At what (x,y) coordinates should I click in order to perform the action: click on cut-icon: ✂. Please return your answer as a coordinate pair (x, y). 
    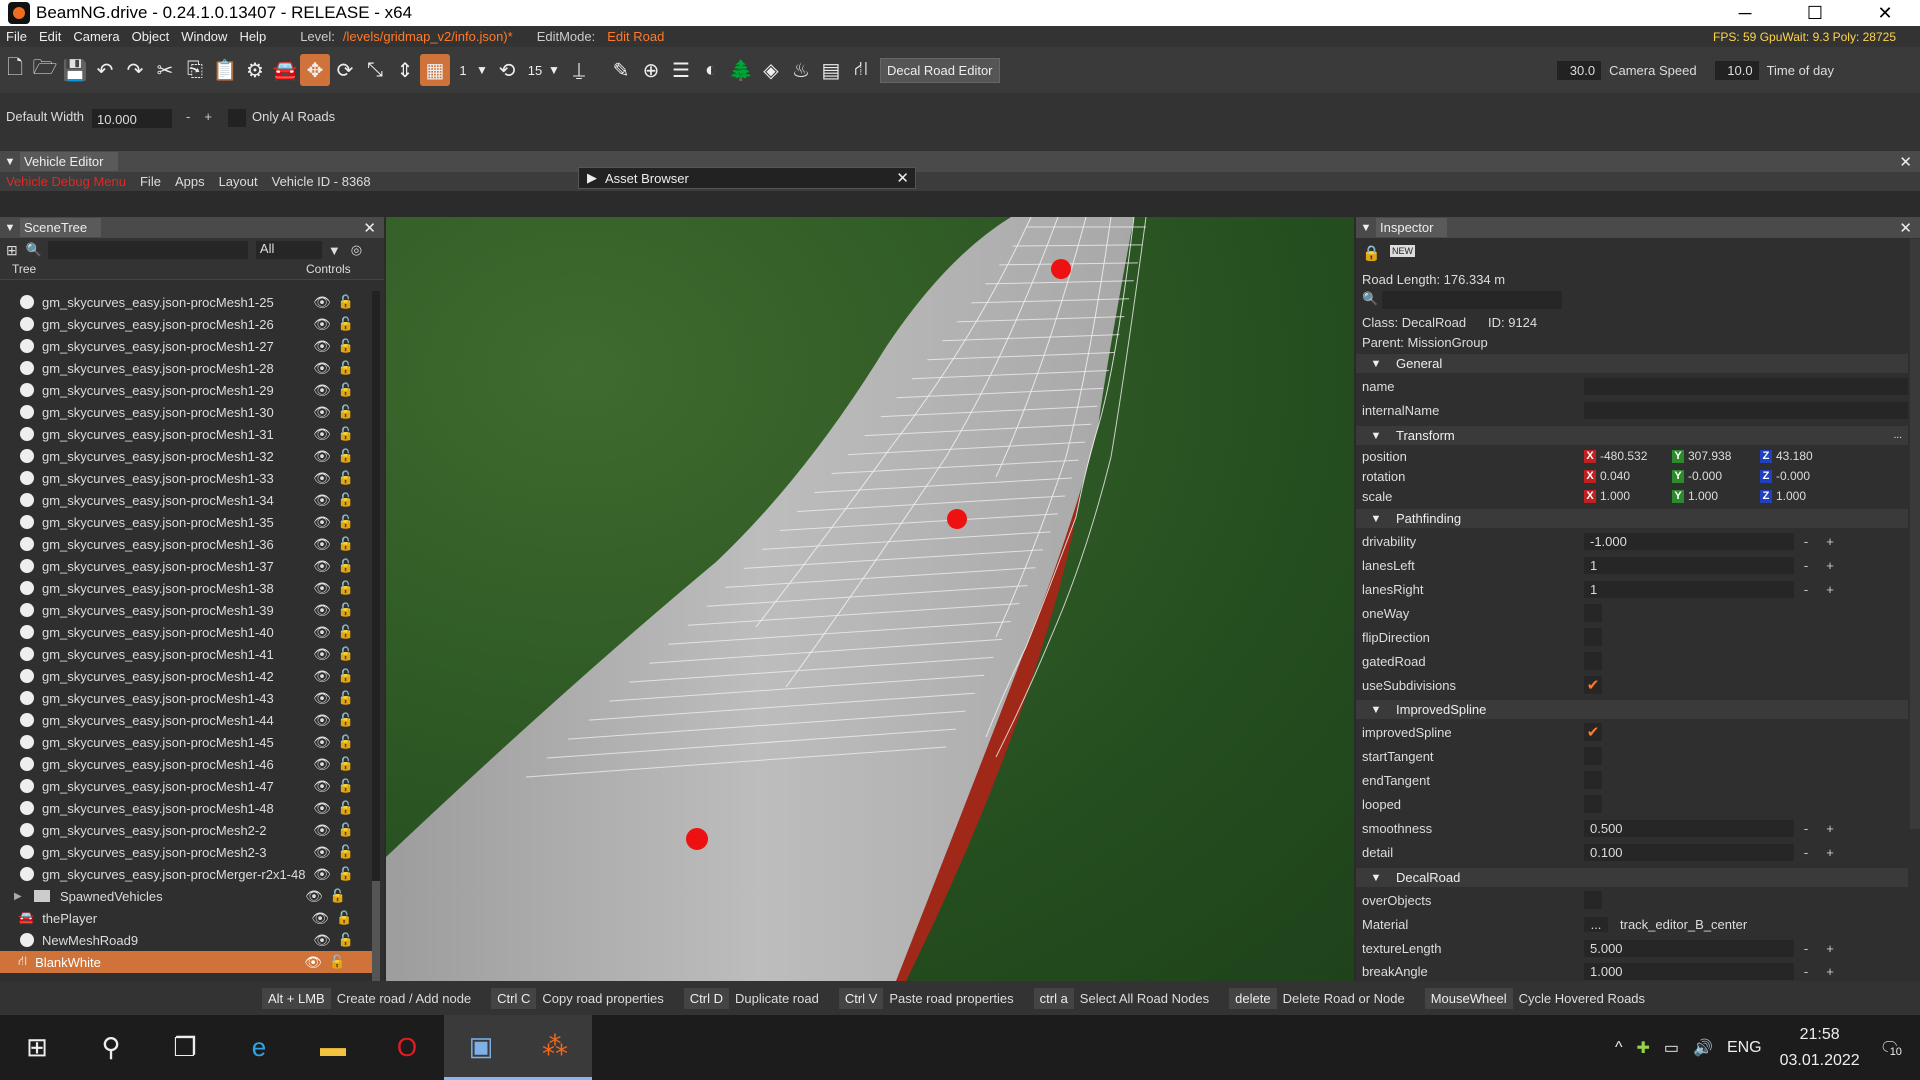
    Looking at the image, I should click on (165, 70).